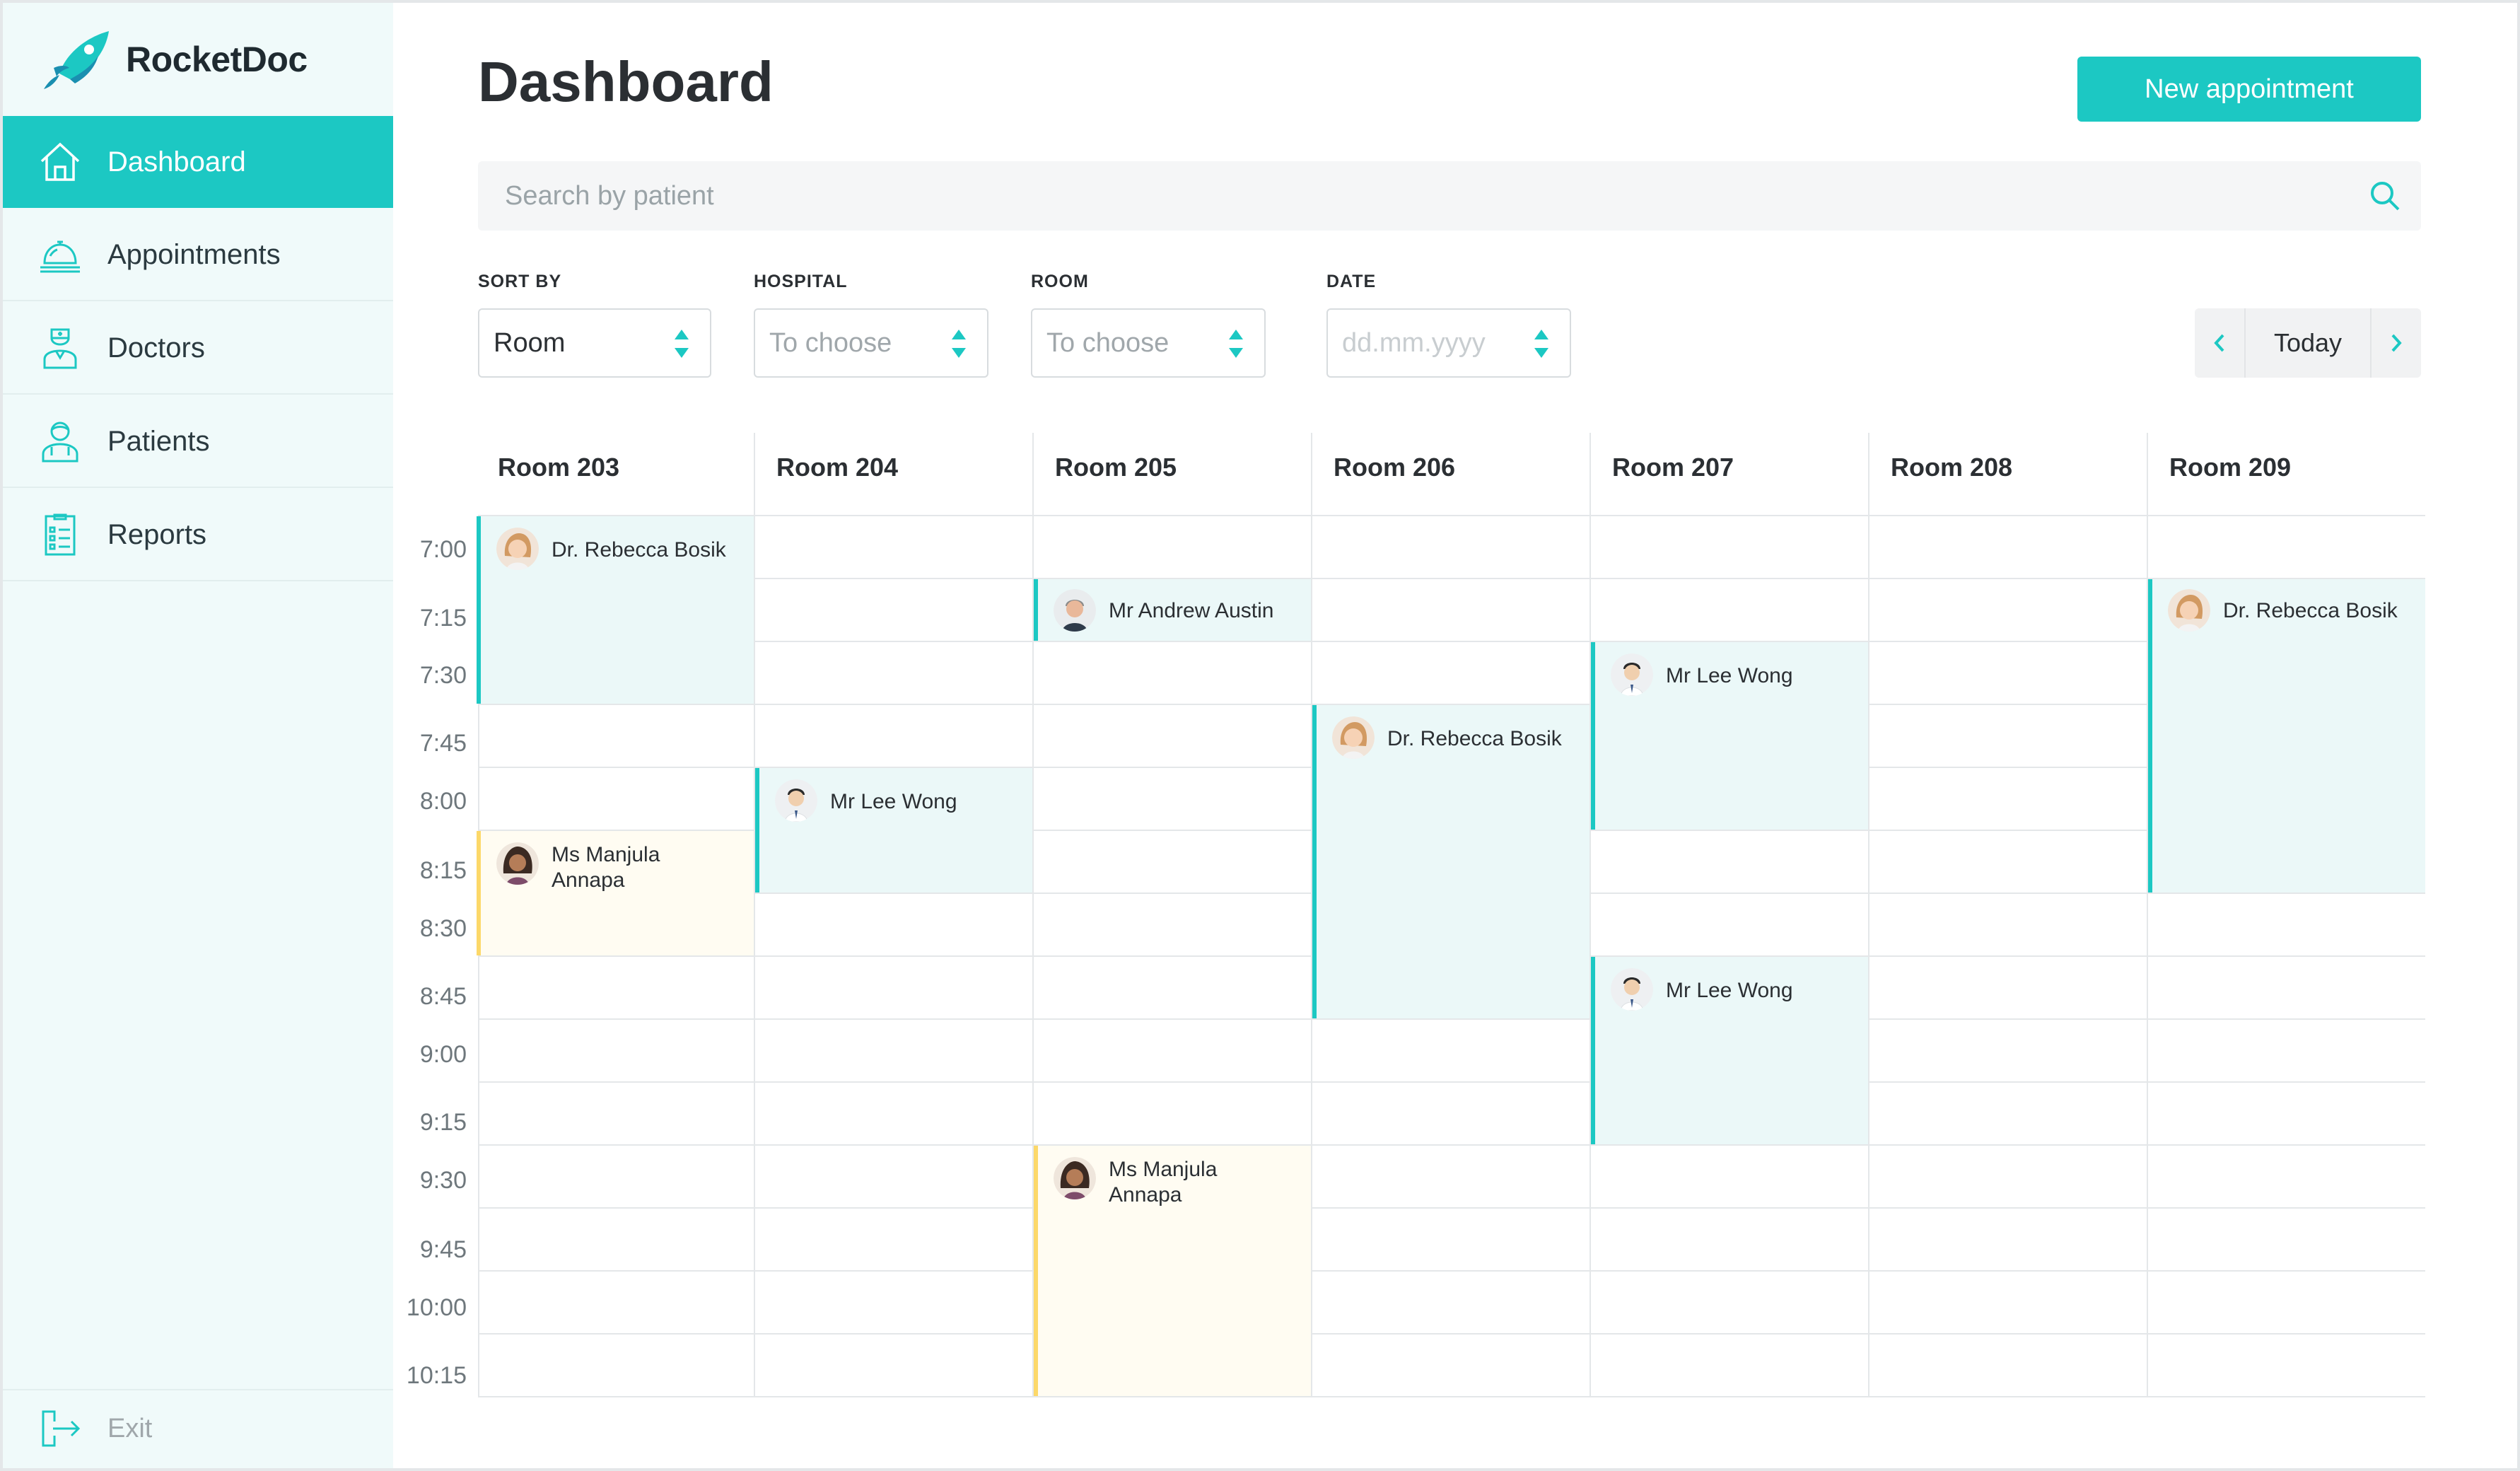 This screenshot has width=2520, height=1471. What do you see at coordinates (1107, 342) in the screenshot?
I see `room-value: To choose` at bounding box center [1107, 342].